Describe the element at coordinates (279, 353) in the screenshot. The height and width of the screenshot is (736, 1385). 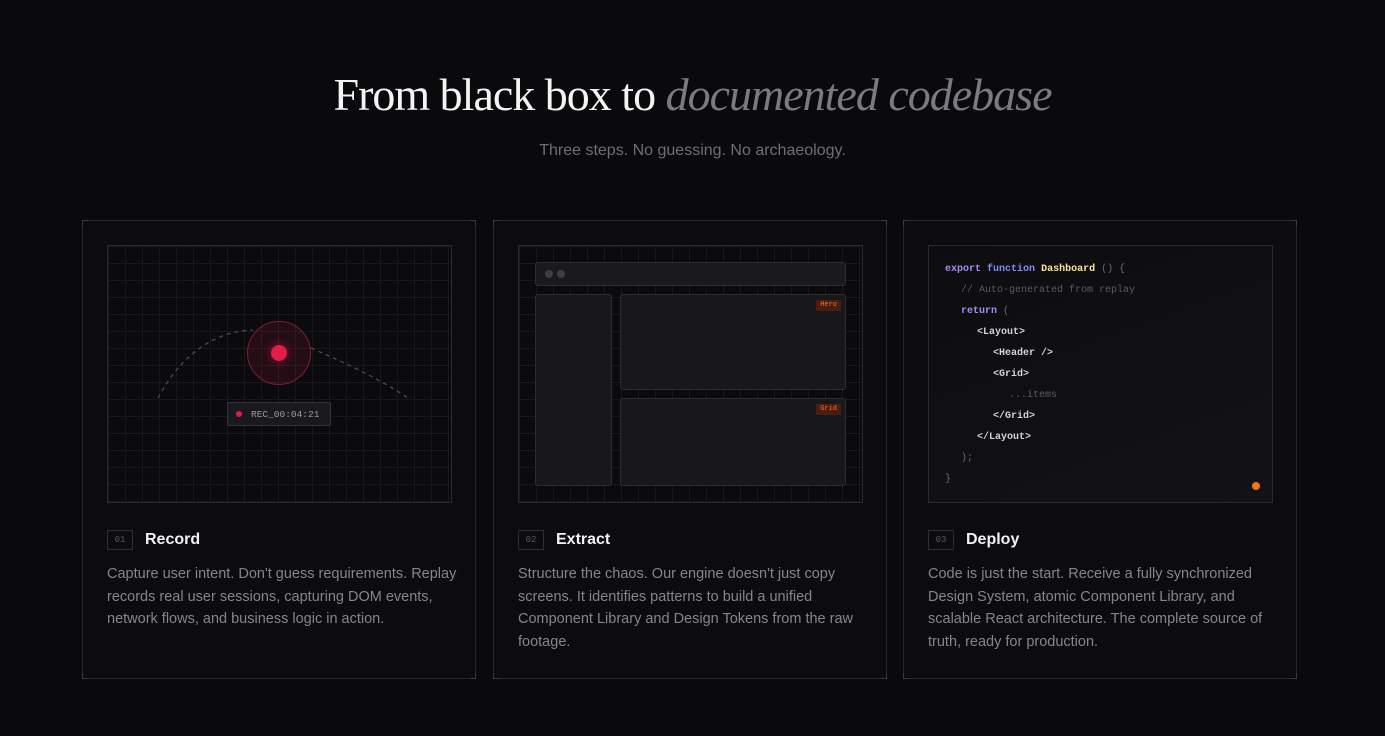
I see `record-dot-icon` at that location.